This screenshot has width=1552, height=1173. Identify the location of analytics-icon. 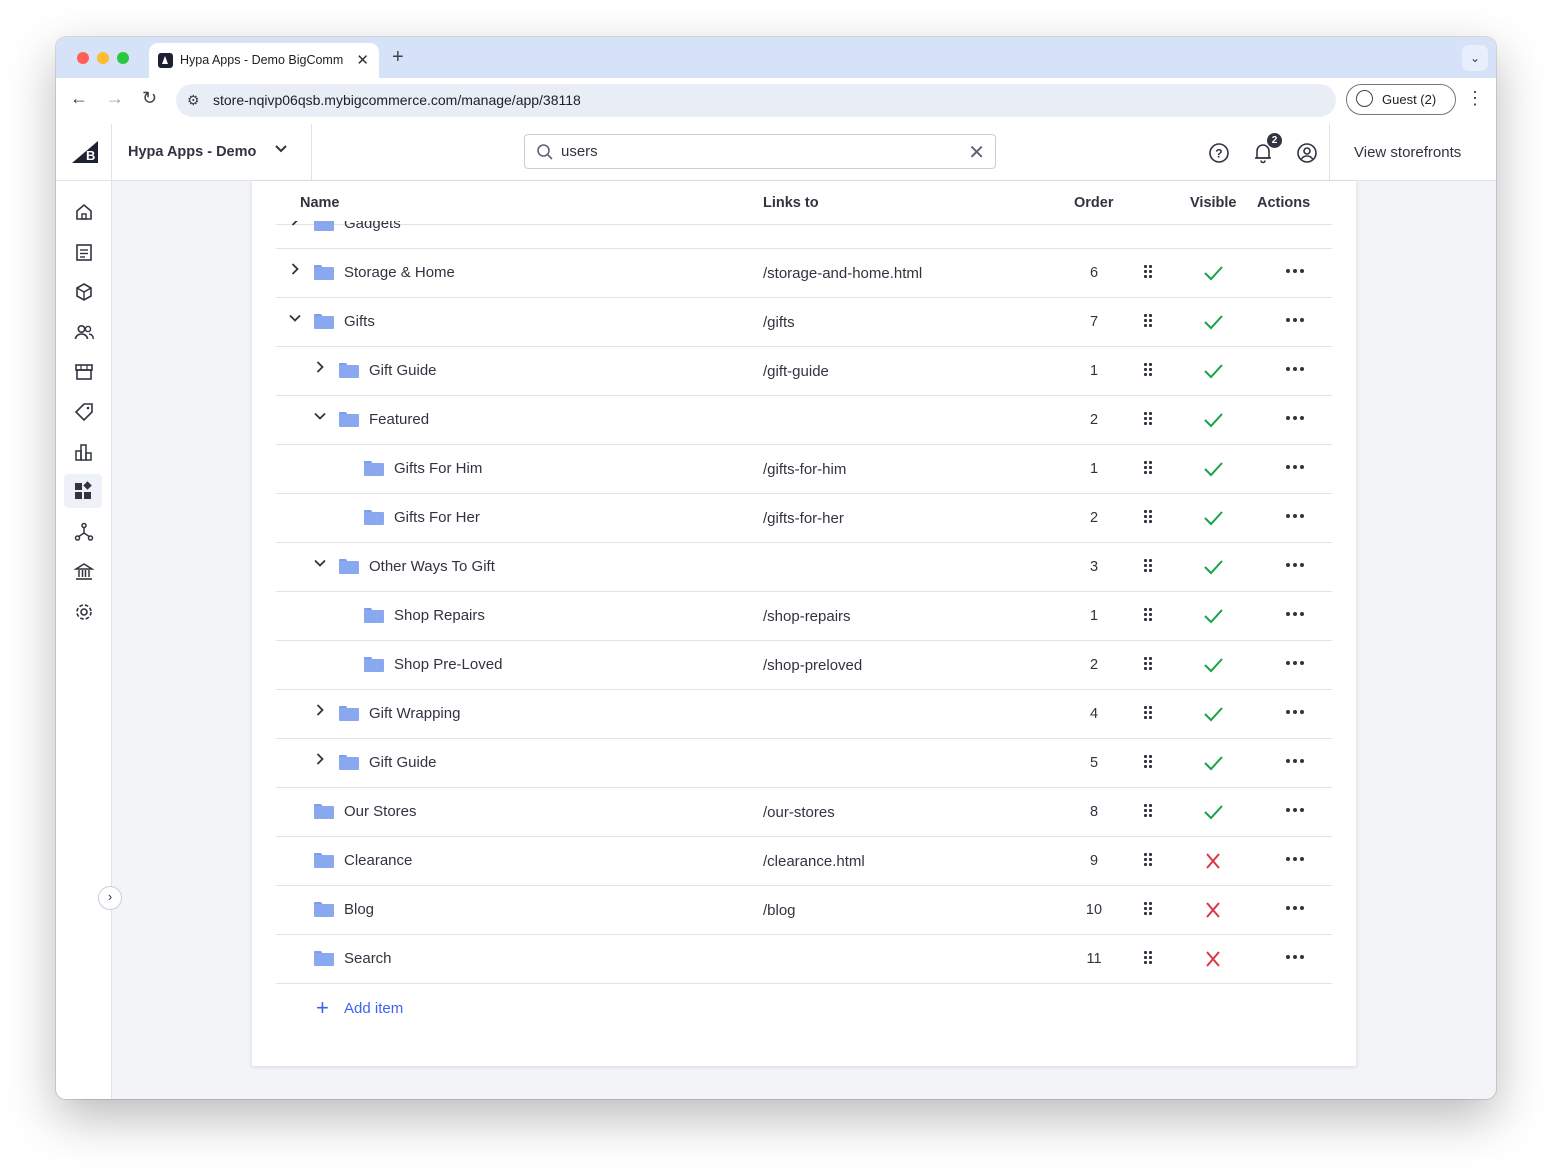
(84, 452).